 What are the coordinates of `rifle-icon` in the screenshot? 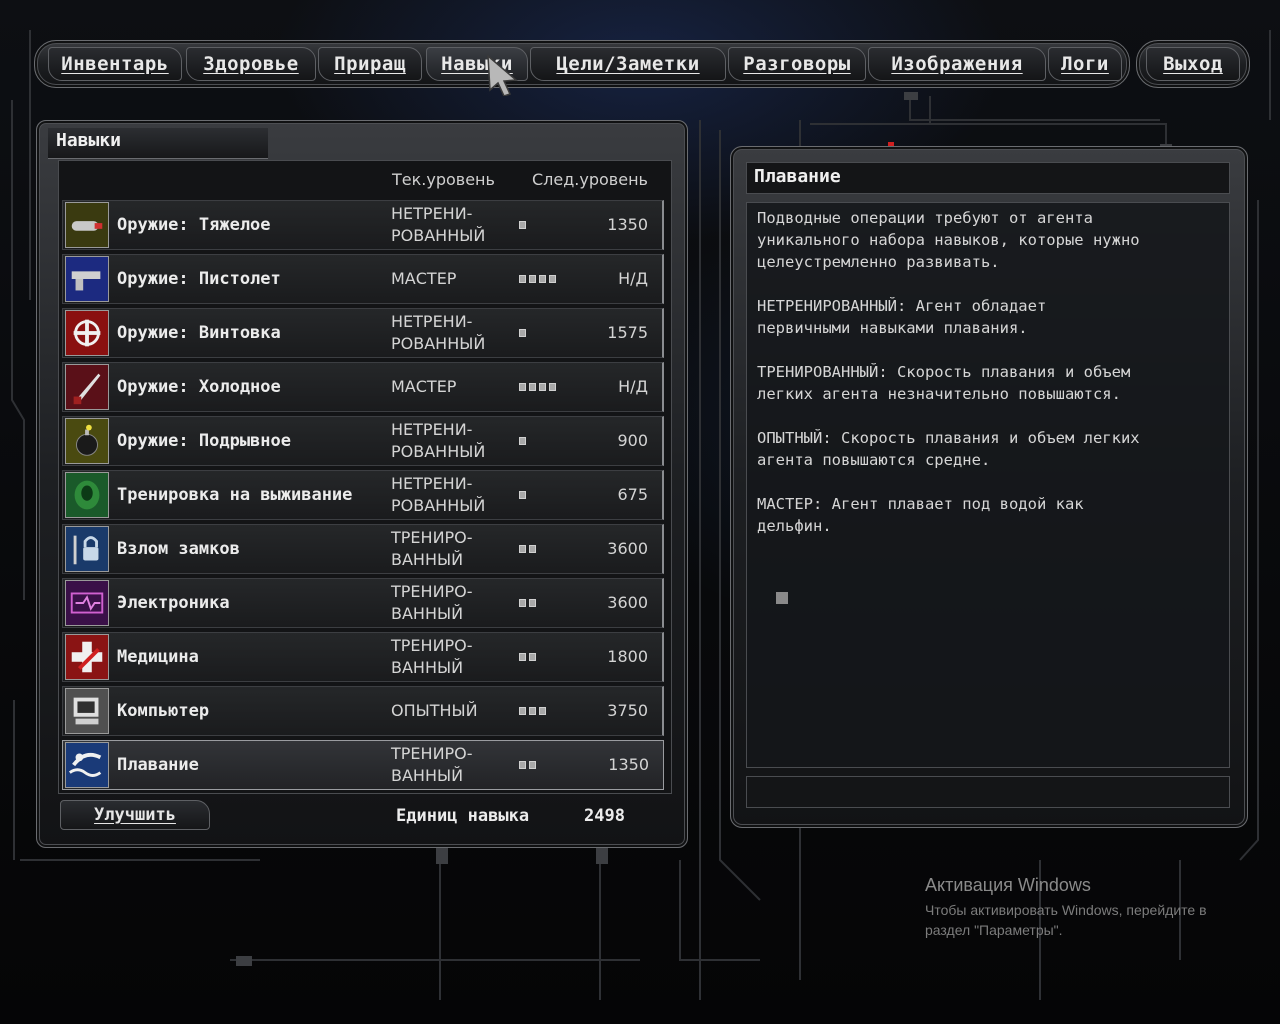 It's located at (87, 333).